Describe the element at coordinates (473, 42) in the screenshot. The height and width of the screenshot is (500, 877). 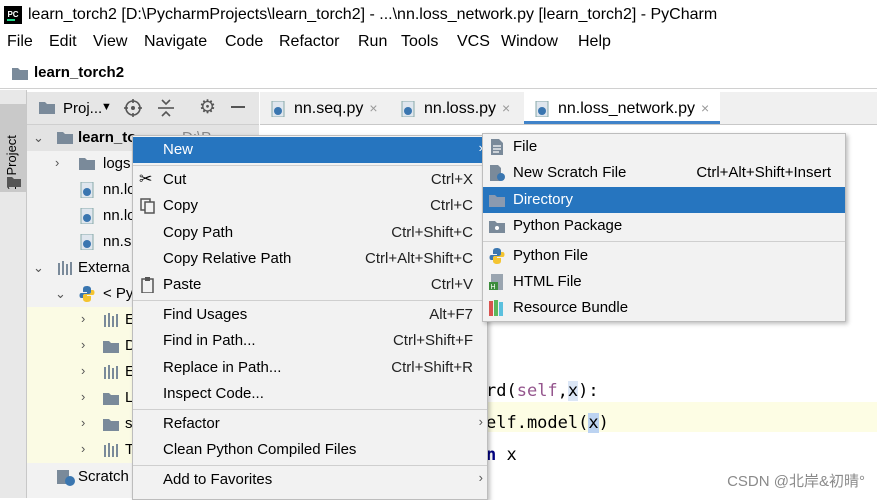
I see `menu-vcs: VCS` at that location.